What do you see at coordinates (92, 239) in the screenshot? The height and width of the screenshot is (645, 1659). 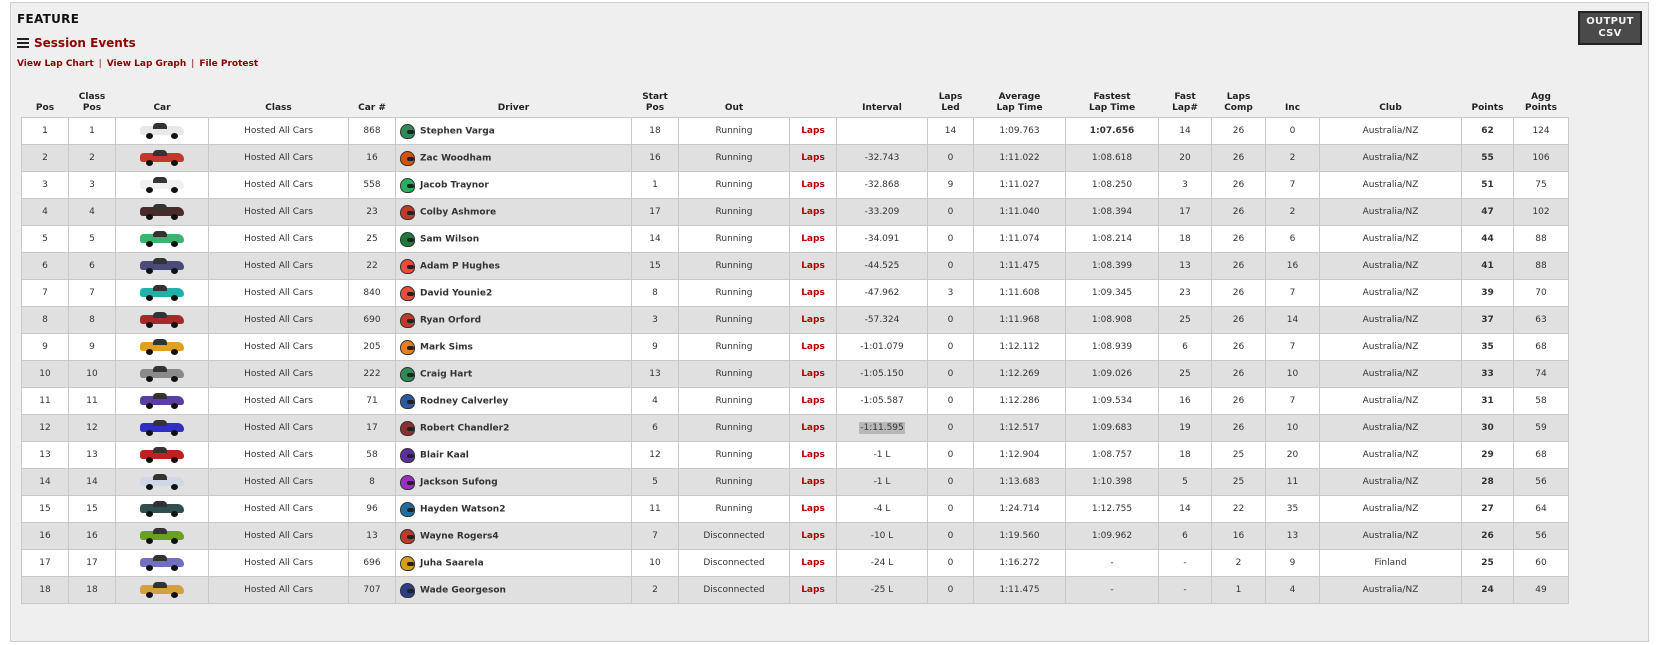 I see `class-pos-cell: 5` at bounding box center [92, 239].